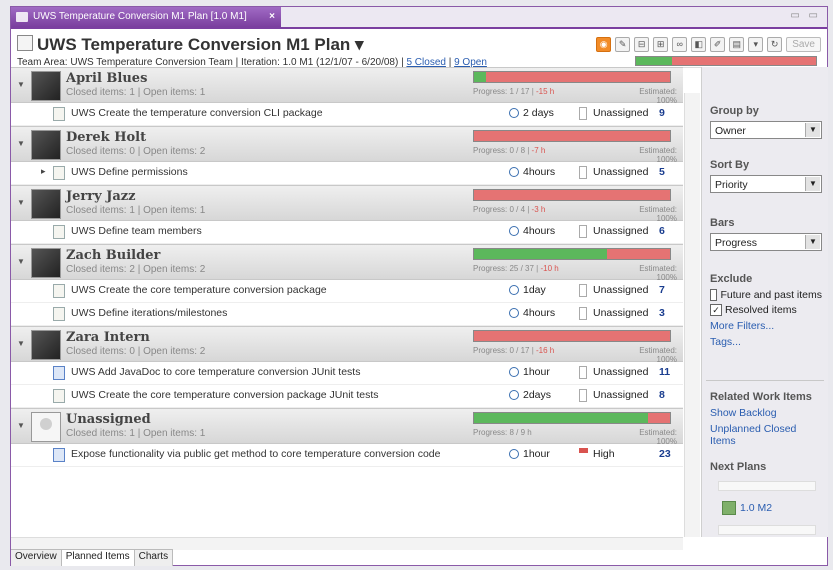  Describe the element at coordinates (545, 350) in the screenshot. I see `progress-deficit: -16 h` at that location.